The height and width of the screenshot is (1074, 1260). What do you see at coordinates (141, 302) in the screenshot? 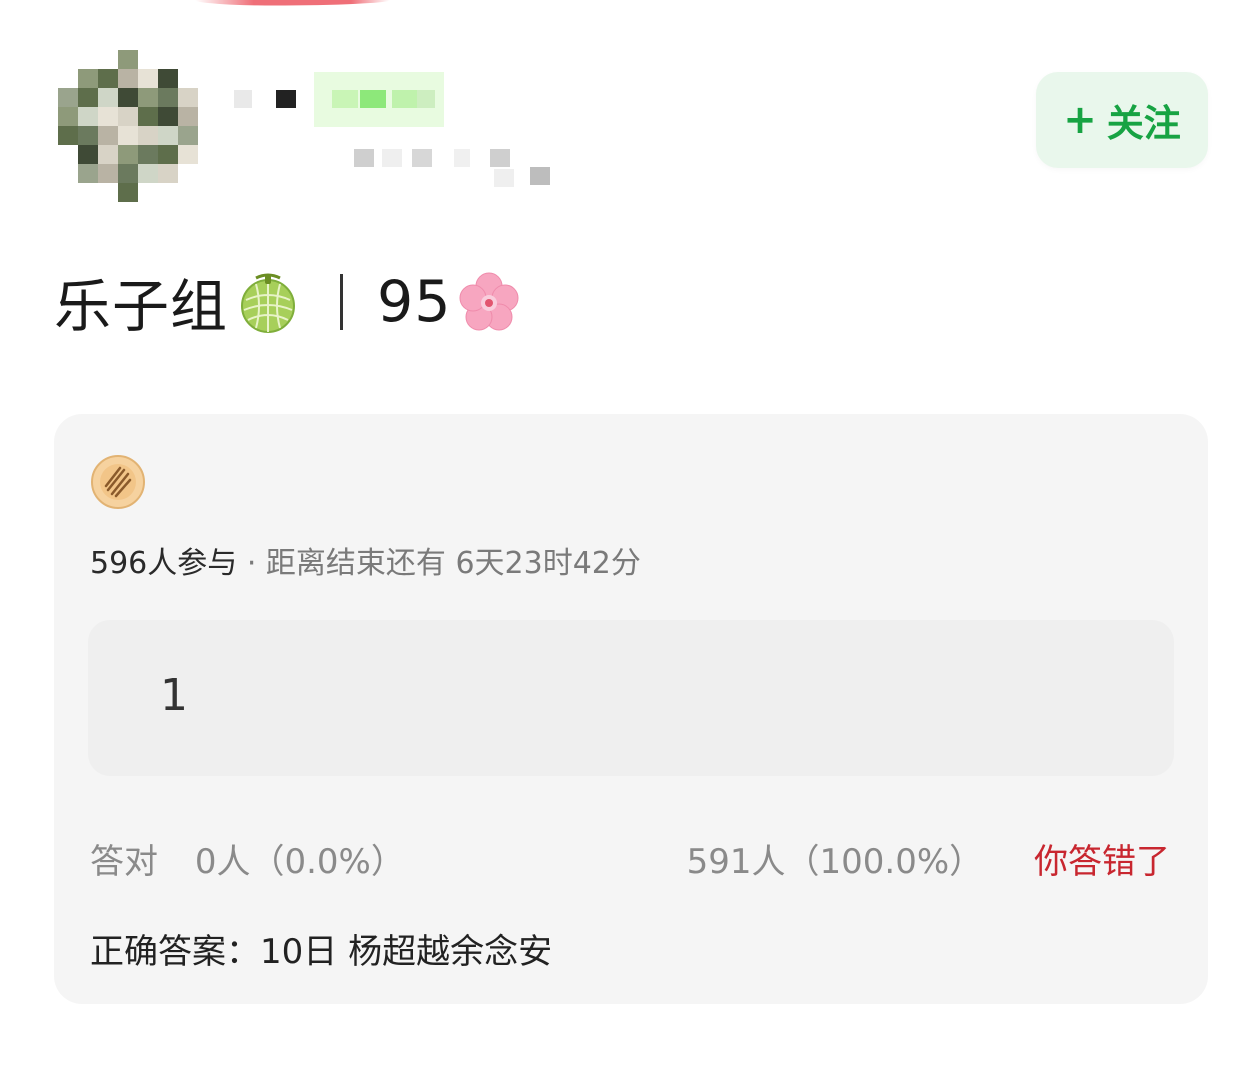
I see `group-name: 乐子组` at bounding box center [141, 302].